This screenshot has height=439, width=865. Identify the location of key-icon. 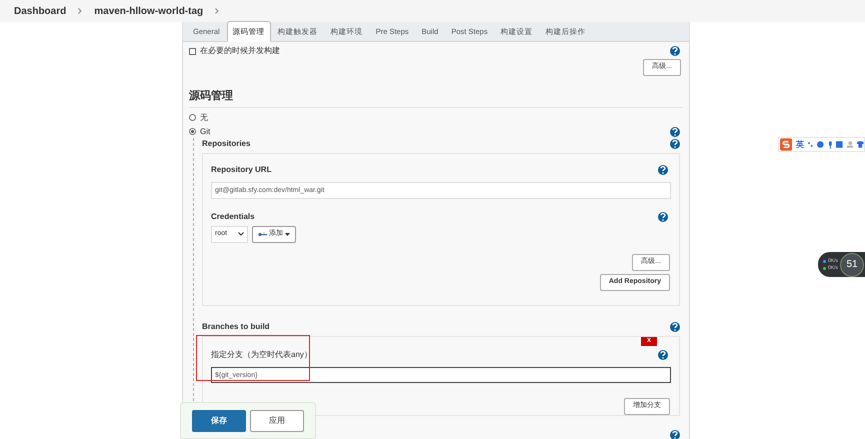
(262, 234).